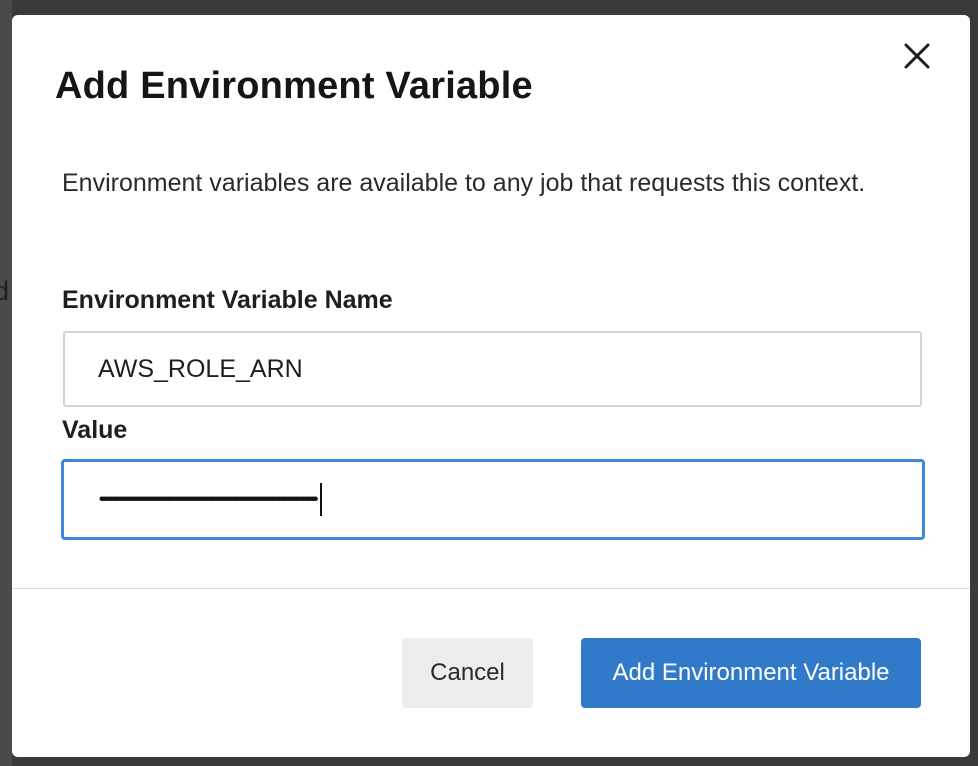 Image resolution: width=978 pixels, height=766 pixels. I want to click on close-button, so click(917, 56).